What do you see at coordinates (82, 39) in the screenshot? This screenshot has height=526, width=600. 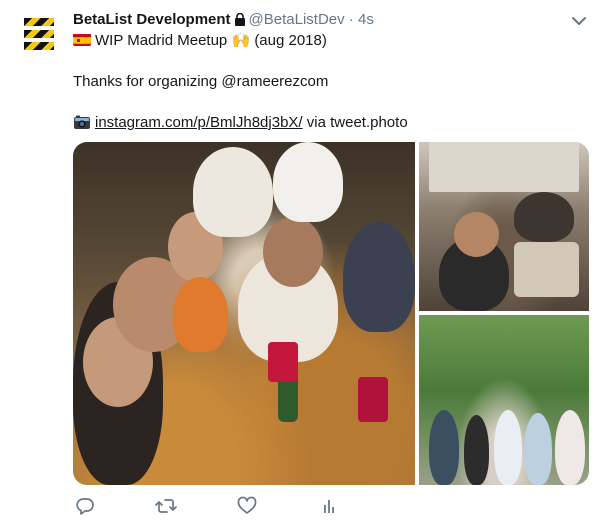 I see `spain-flag-icon` at bounding box center [82, 39].